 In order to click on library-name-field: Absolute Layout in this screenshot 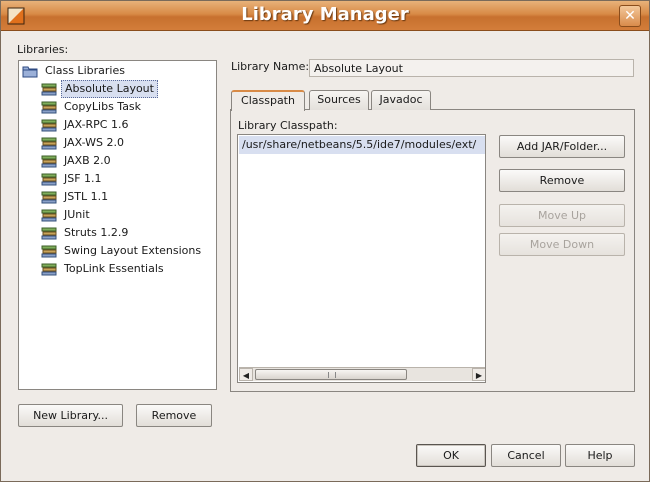, I will do `click(471, 68)`.